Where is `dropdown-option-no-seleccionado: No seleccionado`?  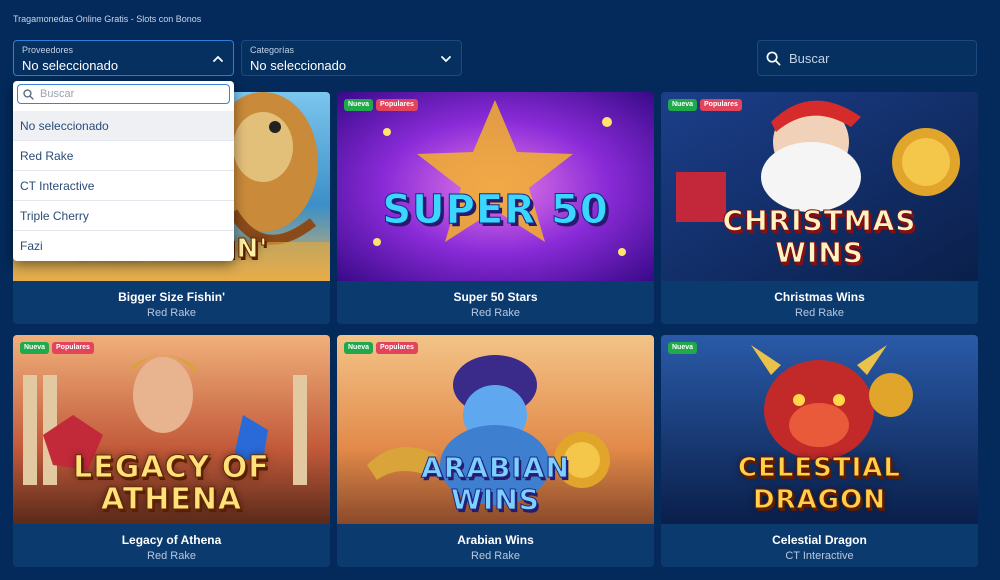 dropdown-option-no-seleccionado: No seleccionado is located at coordinates (123, 126).